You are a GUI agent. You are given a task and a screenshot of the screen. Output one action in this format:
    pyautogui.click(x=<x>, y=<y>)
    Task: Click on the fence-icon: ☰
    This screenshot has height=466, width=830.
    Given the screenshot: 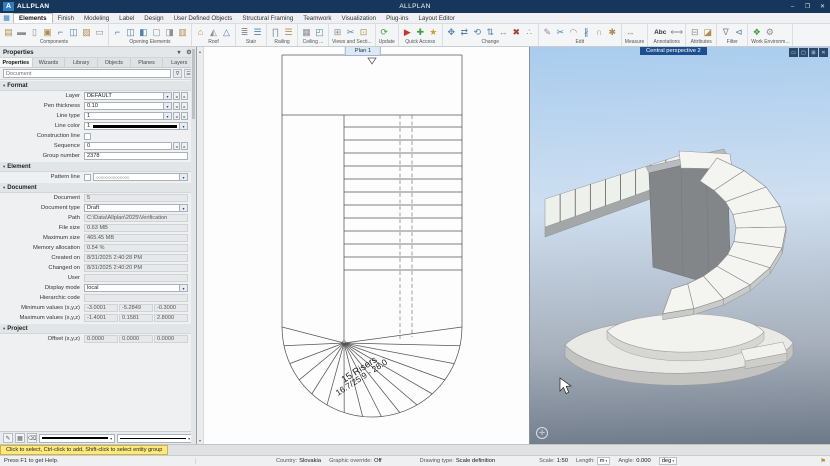 What is the action you would take?
    pyautogui.click(x=288, y=32)
    